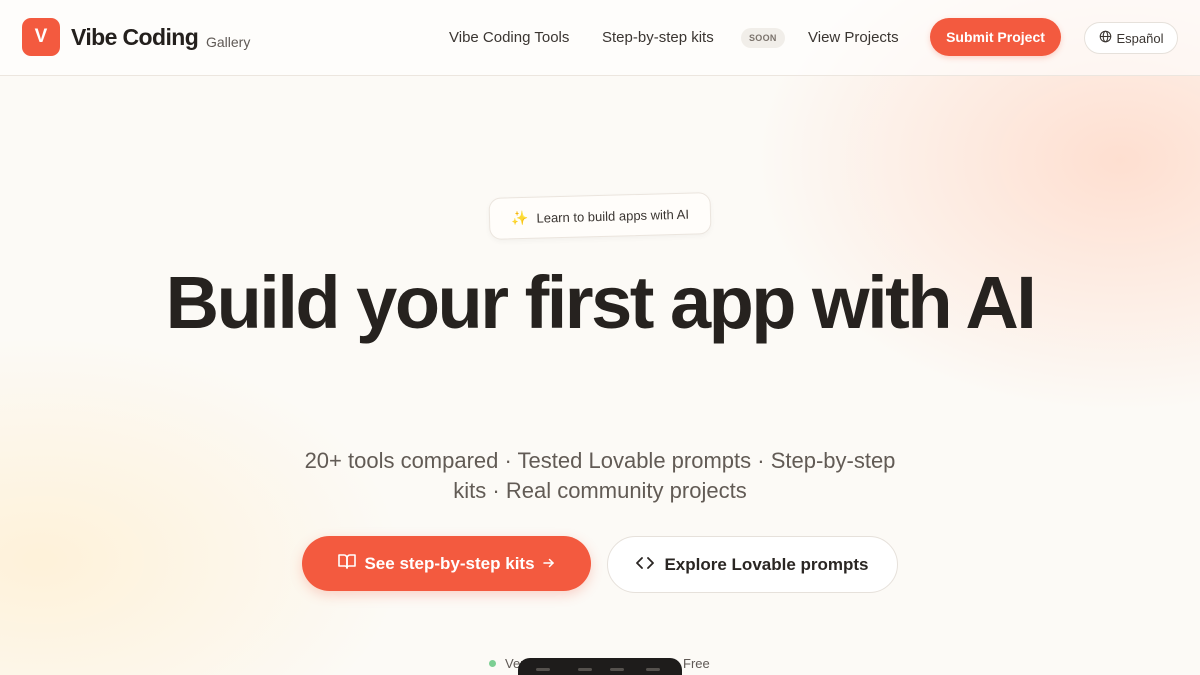  What do you see at coordinates (601, 302) in the screenshot?
I see `hero-headline: Build your first app with AI` at bounding box center [601, 302].